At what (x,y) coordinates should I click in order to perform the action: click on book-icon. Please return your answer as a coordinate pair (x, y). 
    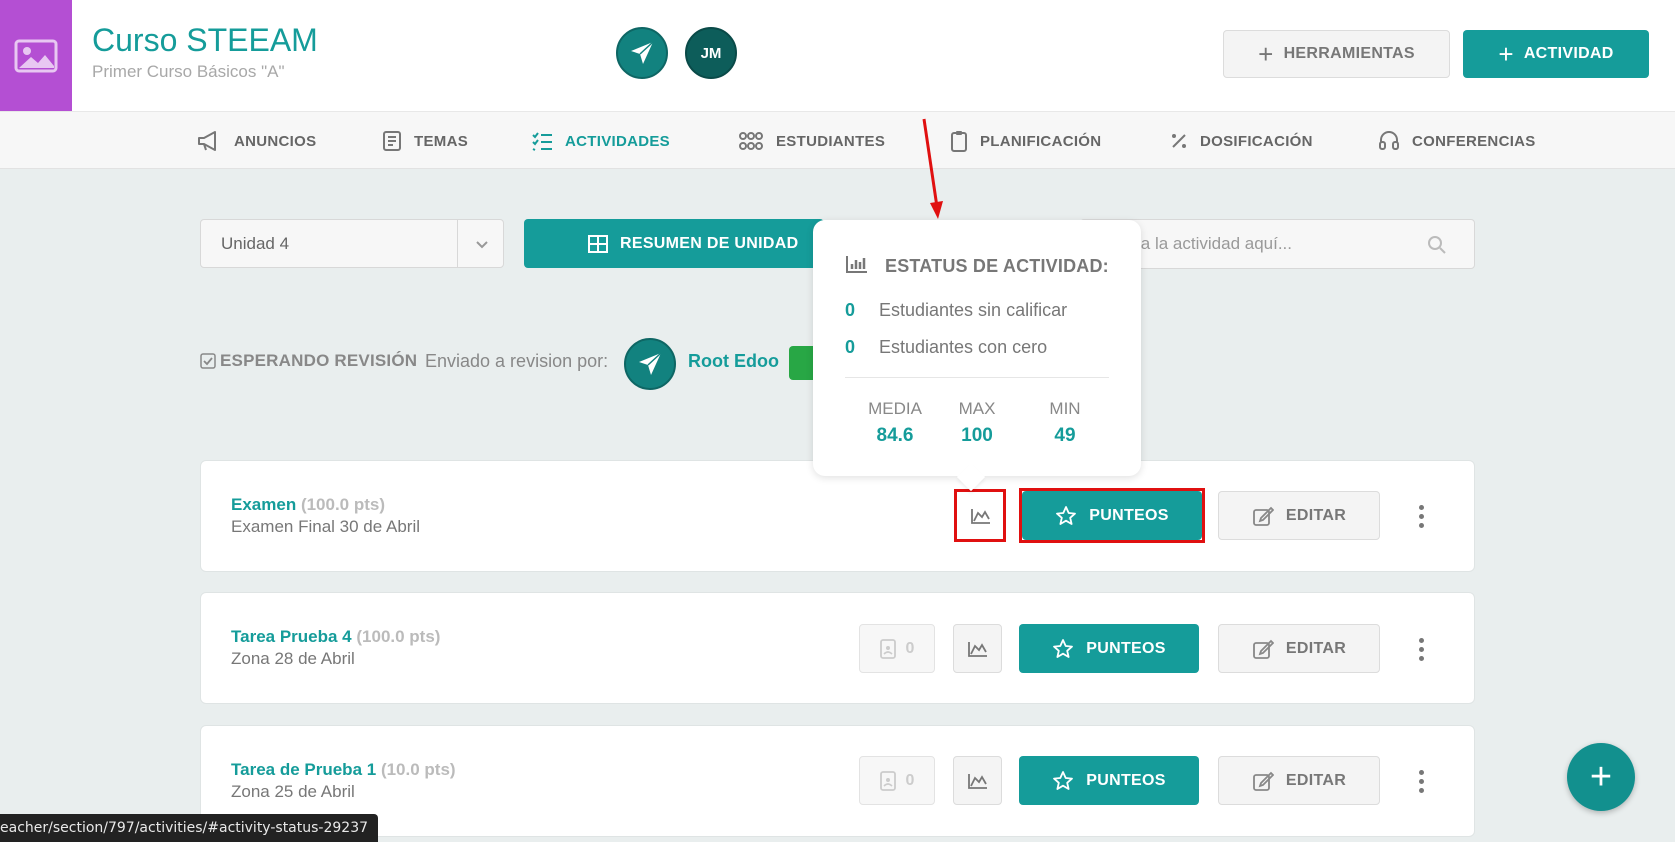
    Looking at the image, I should click on (392, 141).